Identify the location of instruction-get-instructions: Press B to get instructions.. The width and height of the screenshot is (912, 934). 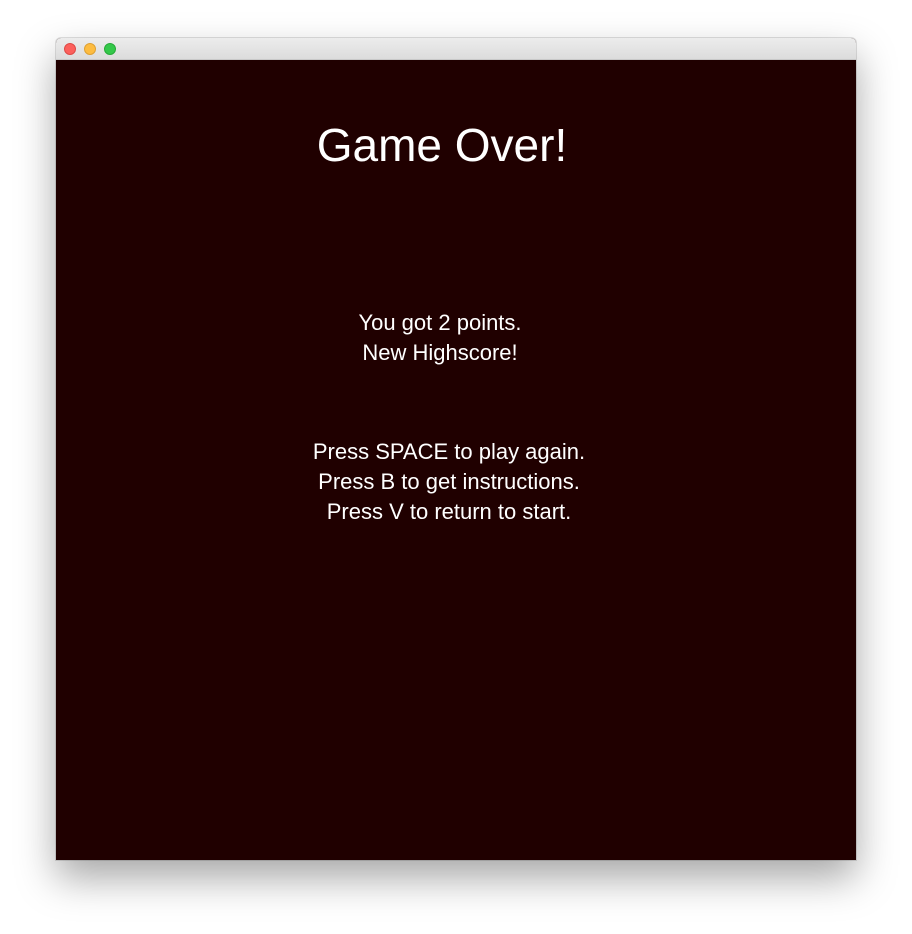
(449, 481).